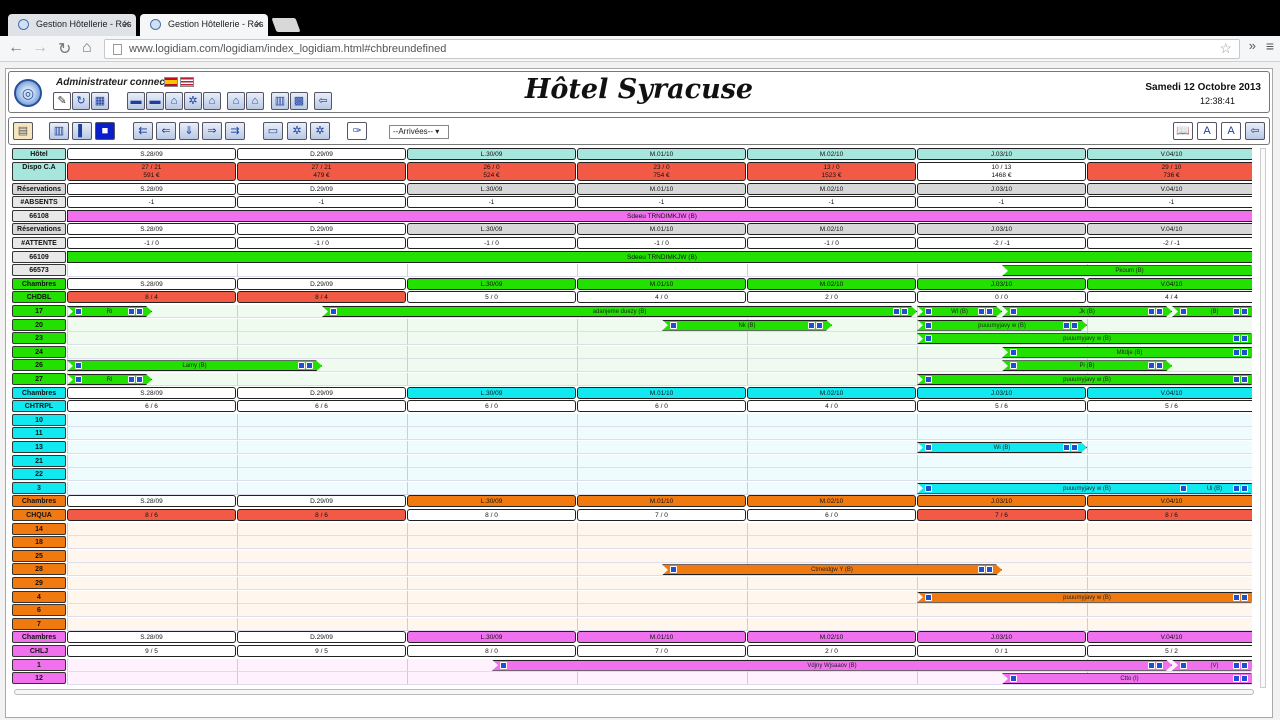 The image size is (1280, 720). I want to click on us-flag-icon, so click(187, 82).